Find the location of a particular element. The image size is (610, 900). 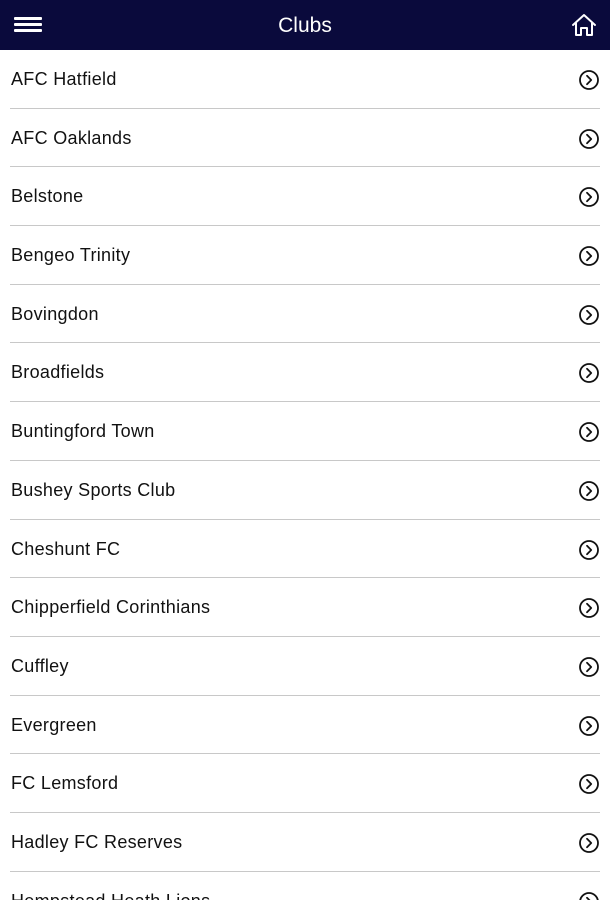

list-item: Bovingdon is located at coordinates (305, 314).